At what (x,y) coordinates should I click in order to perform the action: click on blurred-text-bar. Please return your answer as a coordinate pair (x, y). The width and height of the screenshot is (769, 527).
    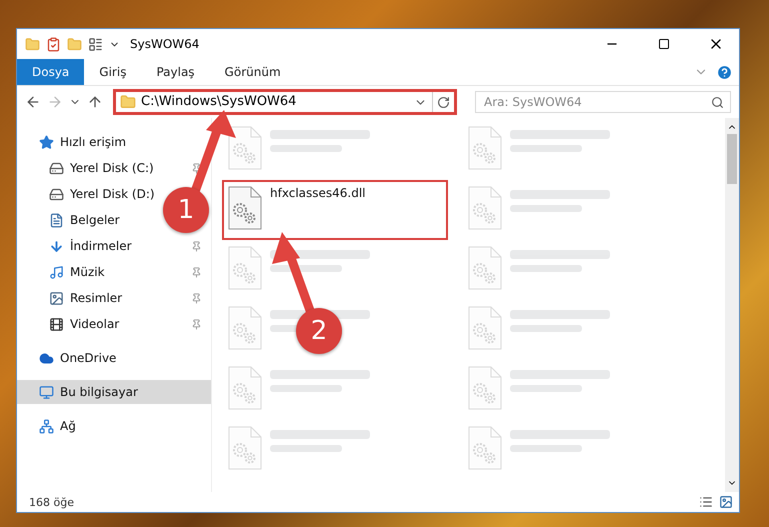
    Looking at the image, I should click on (306, 268).